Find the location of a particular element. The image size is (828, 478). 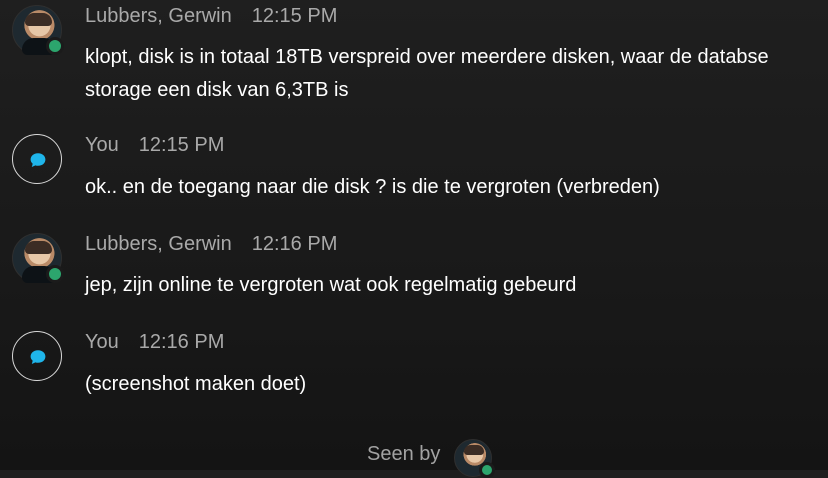

message-meta: You 12:15 PM is located at coordinates (154, 145).